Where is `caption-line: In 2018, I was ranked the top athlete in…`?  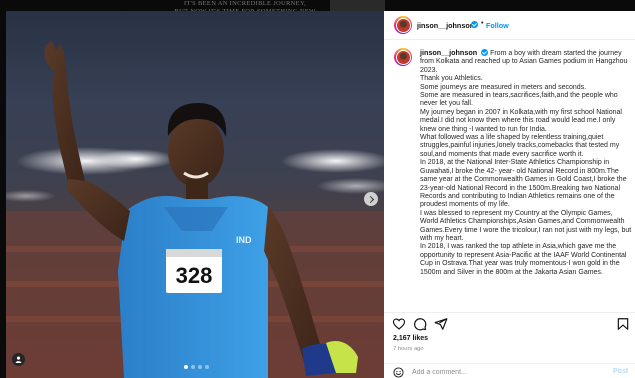 caption-line: In 2018, I was ranked the top athlete in… is located at coordinates (523, 259).